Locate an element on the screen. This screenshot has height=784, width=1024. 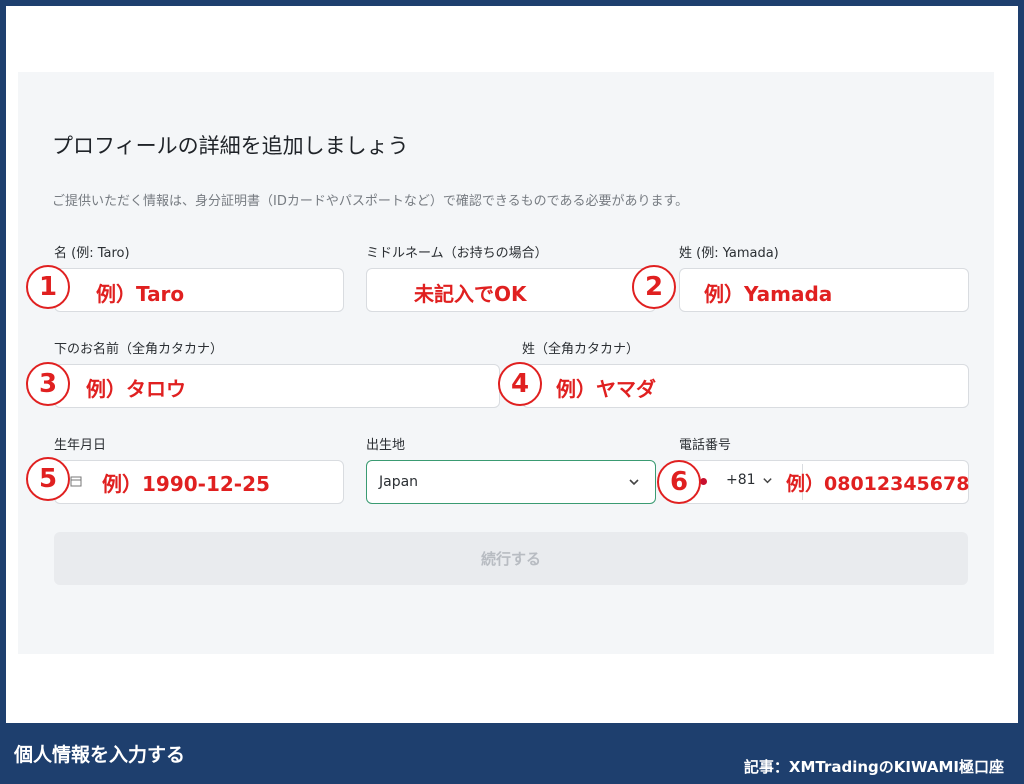
first-name-example: 例）Taro is located at coordinates (140, 294).